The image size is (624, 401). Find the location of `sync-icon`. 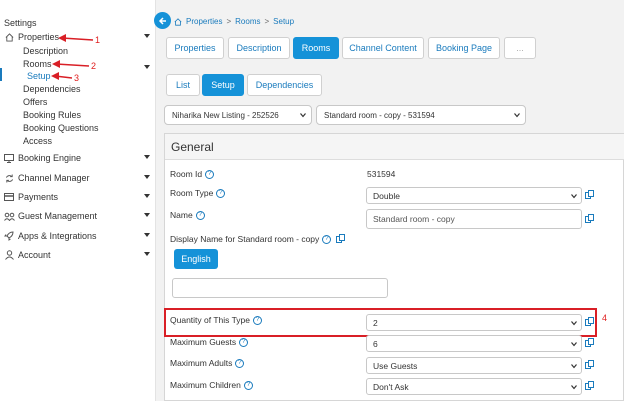

sync-icon is located at coordinates (9, 178).